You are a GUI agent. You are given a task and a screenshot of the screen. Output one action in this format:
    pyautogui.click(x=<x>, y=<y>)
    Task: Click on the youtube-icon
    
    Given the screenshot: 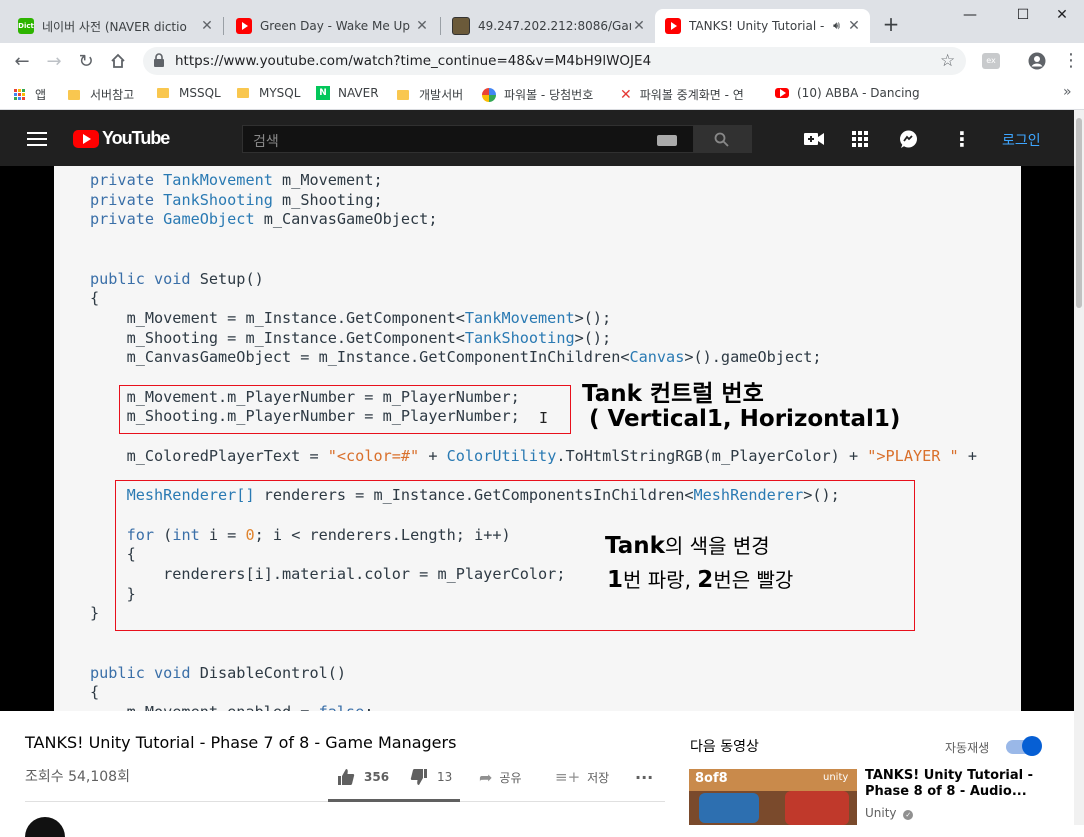 What is the action you would take?
    pyautogui.click(x=782, y=93)
    